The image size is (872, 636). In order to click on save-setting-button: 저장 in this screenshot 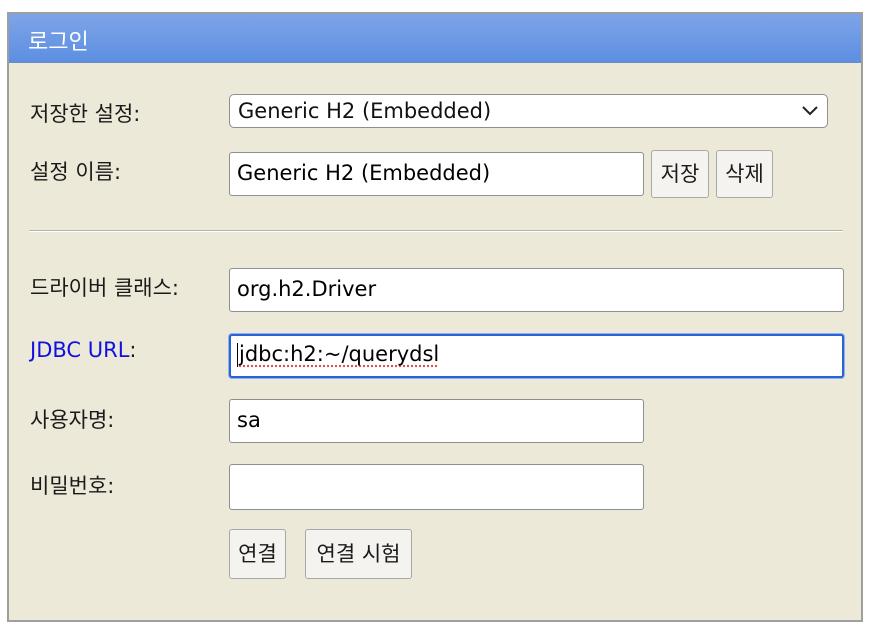, I will do `click(680, 174)`.